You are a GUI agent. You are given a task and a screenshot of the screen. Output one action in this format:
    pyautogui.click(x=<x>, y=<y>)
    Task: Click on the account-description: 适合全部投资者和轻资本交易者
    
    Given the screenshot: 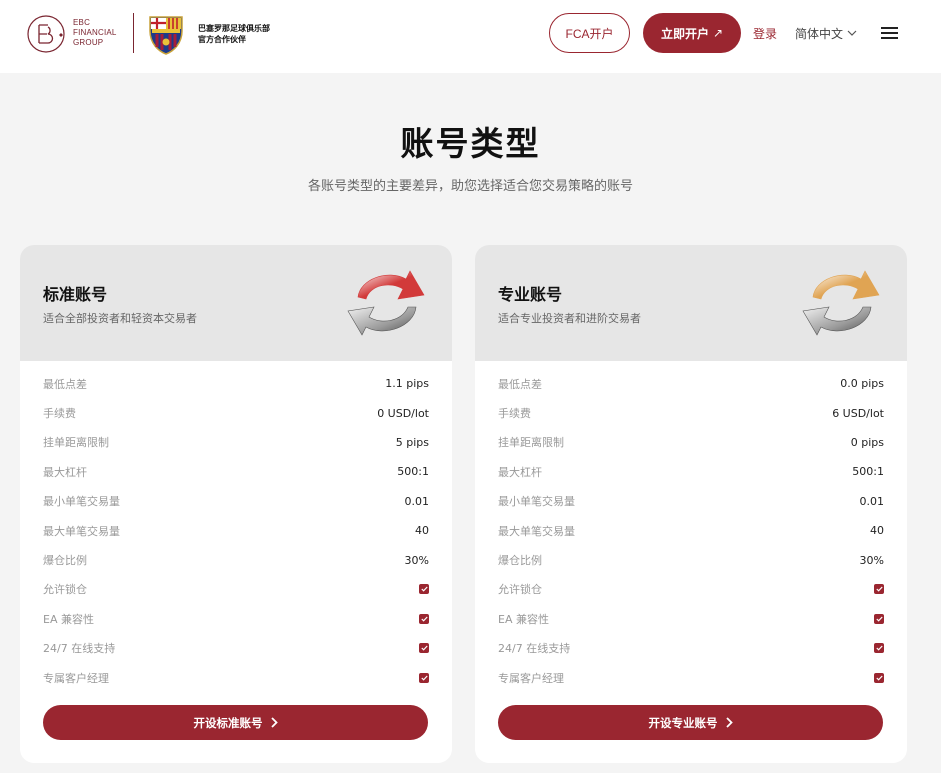 What is the action you would take?
    pyautogui.click(x=120, y=318)
    